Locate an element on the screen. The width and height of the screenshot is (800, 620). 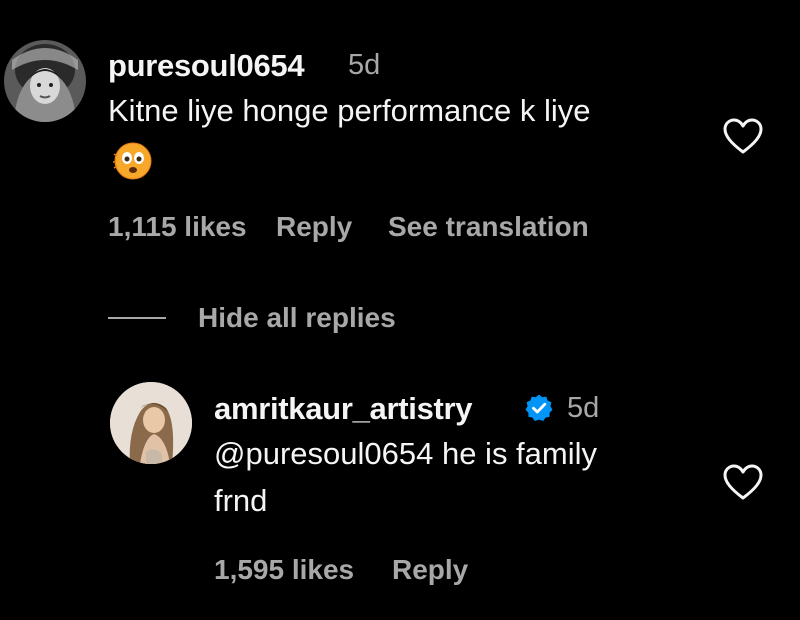
reply-like-heart-icon is located at coordinates (743, 482).